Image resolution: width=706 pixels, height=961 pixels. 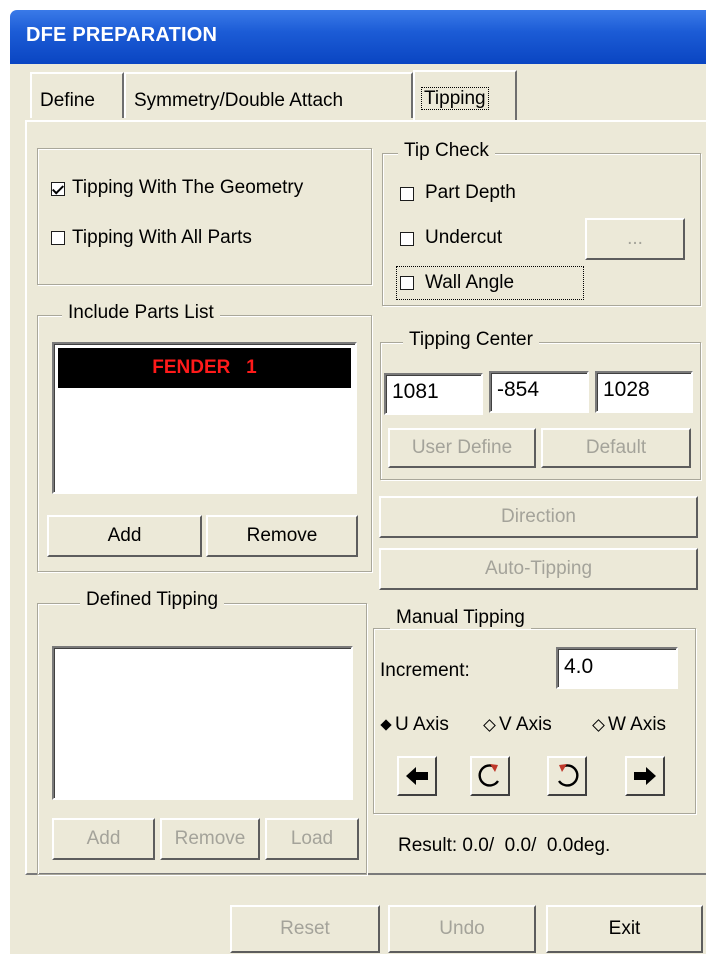 I want to click on manual-tipping-title: Manual Tipping, so click(x=460, y=618).